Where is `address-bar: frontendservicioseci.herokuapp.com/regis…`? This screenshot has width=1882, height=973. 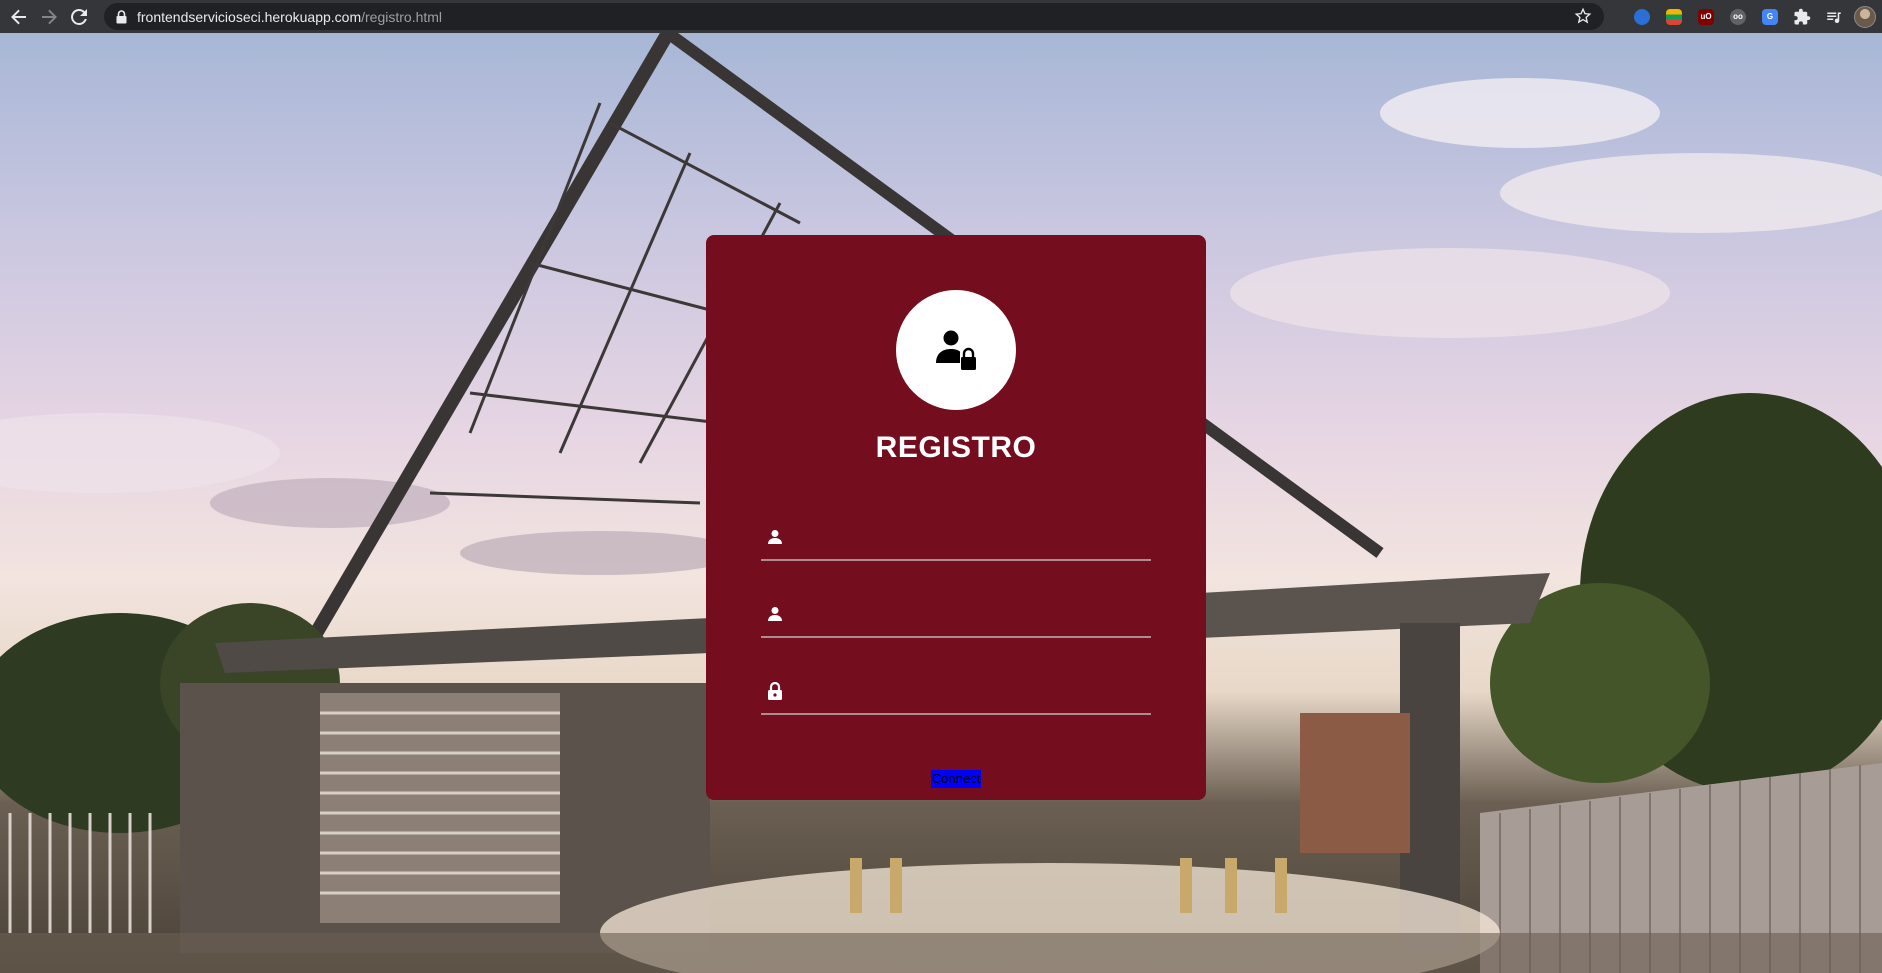 address-bar: frontendservicioseci.herokuapp.com/regis… is located at coordinates (854, 16).